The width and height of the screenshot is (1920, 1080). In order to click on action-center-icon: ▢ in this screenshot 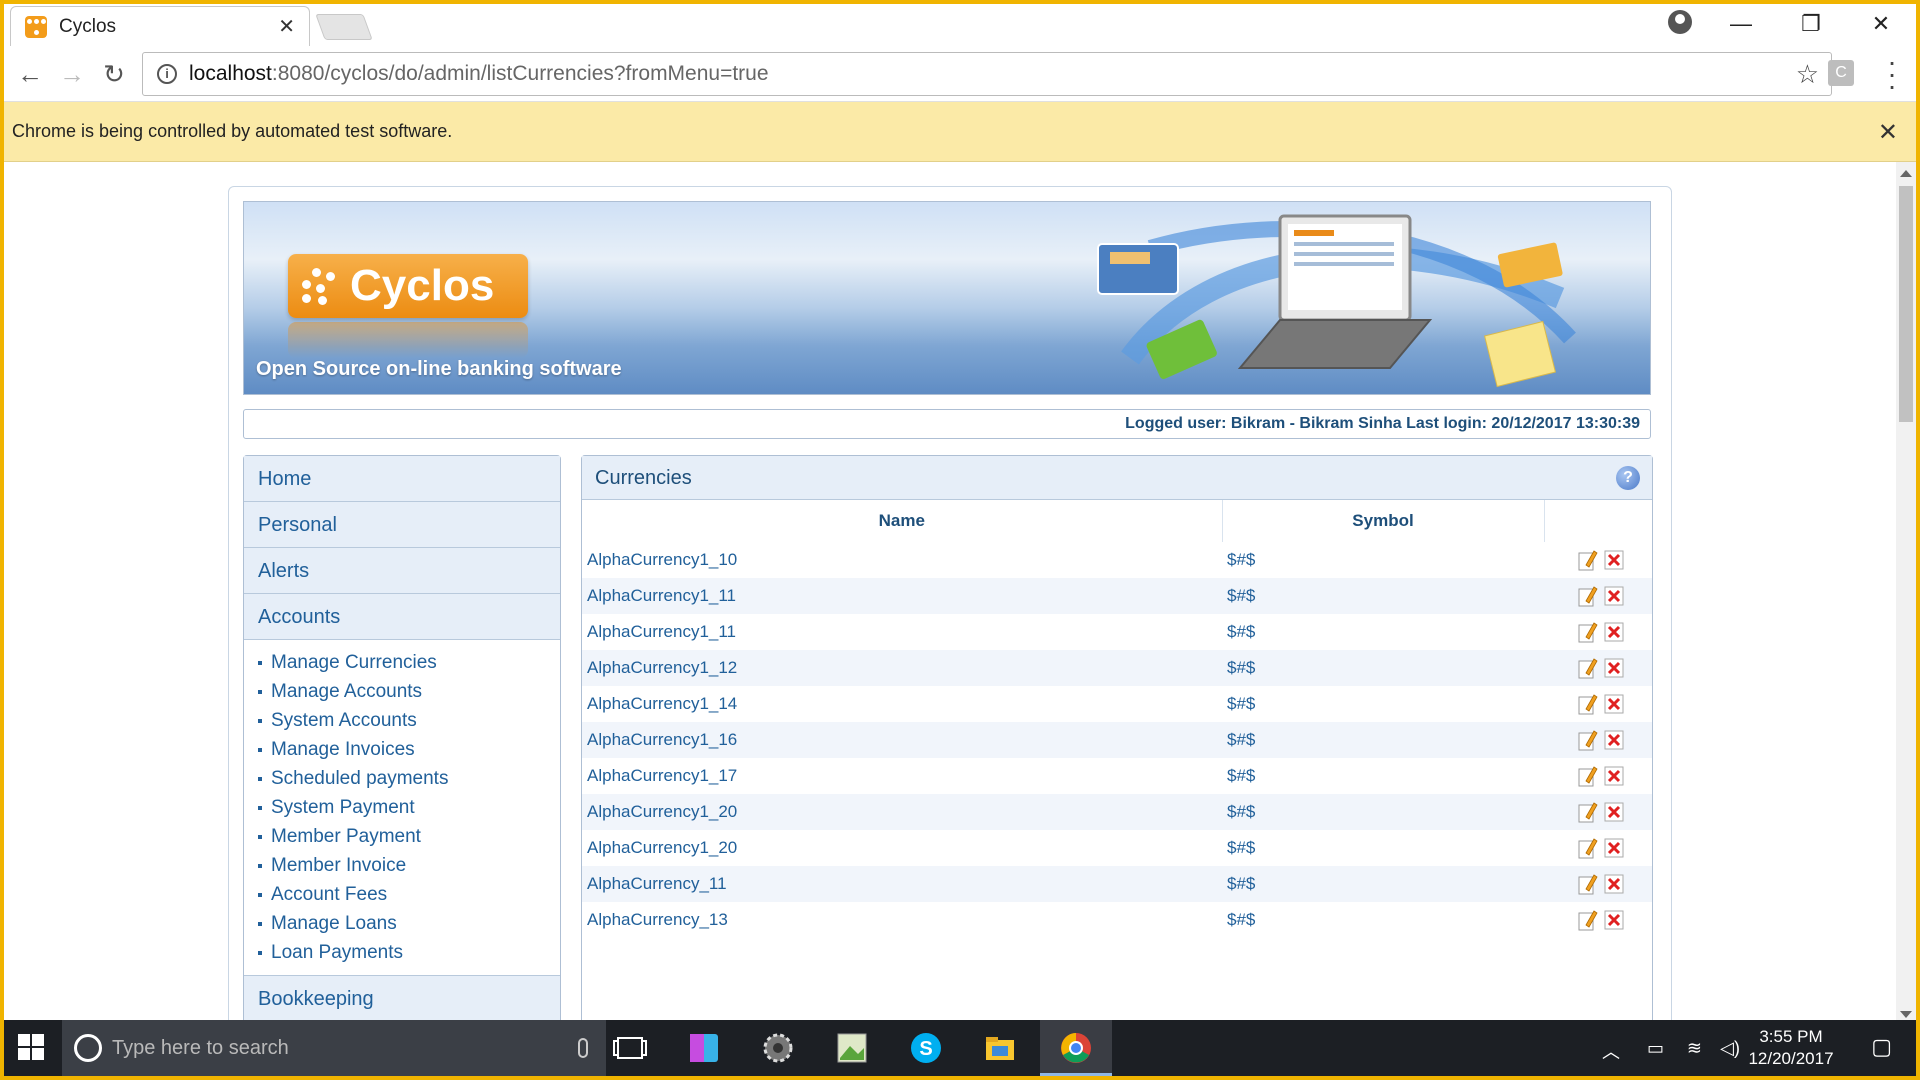, I will do `click(1881, 1047)`.